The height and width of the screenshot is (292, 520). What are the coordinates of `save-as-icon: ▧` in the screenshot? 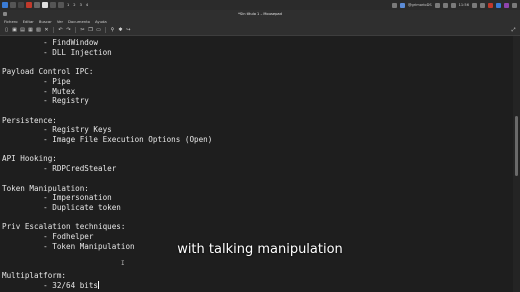 It's located at (38, 30).